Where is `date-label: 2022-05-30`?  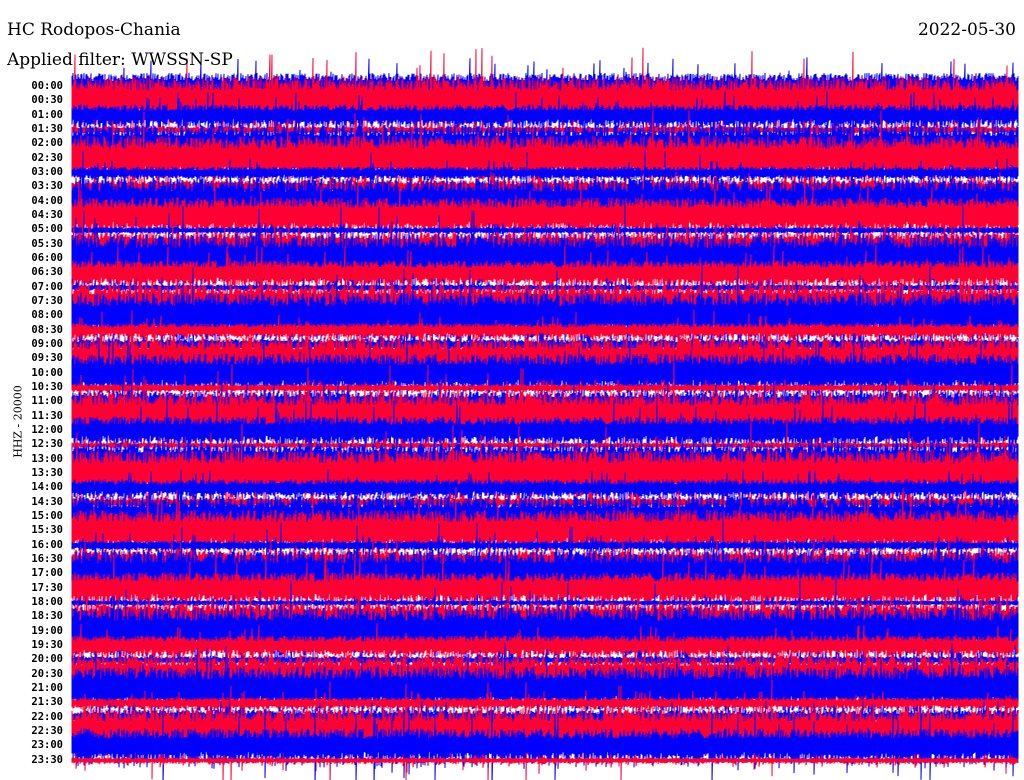
date-label: 2022-05-30 is located at coordinates (966, 30).